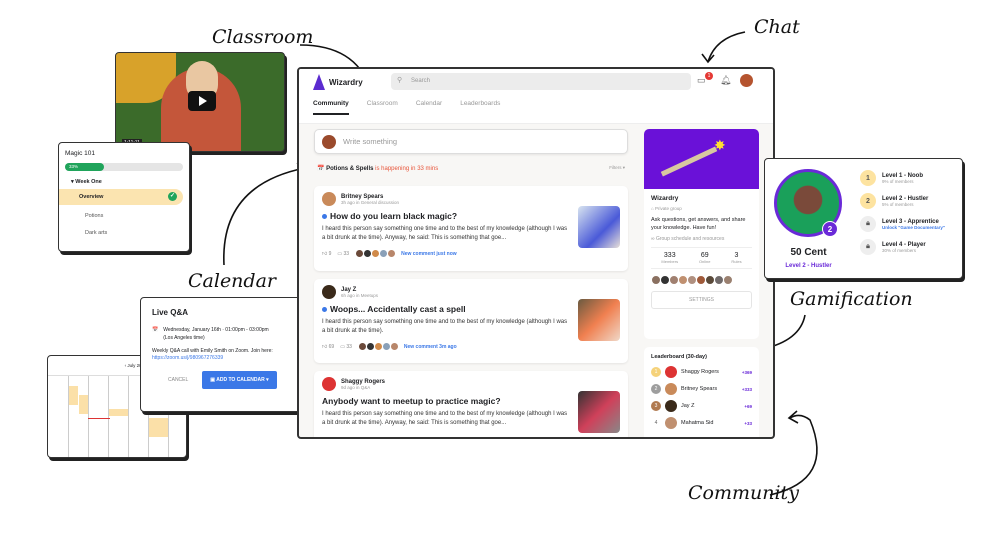  I want to click on like-button: 👍︎ 69, so click(328, 347).